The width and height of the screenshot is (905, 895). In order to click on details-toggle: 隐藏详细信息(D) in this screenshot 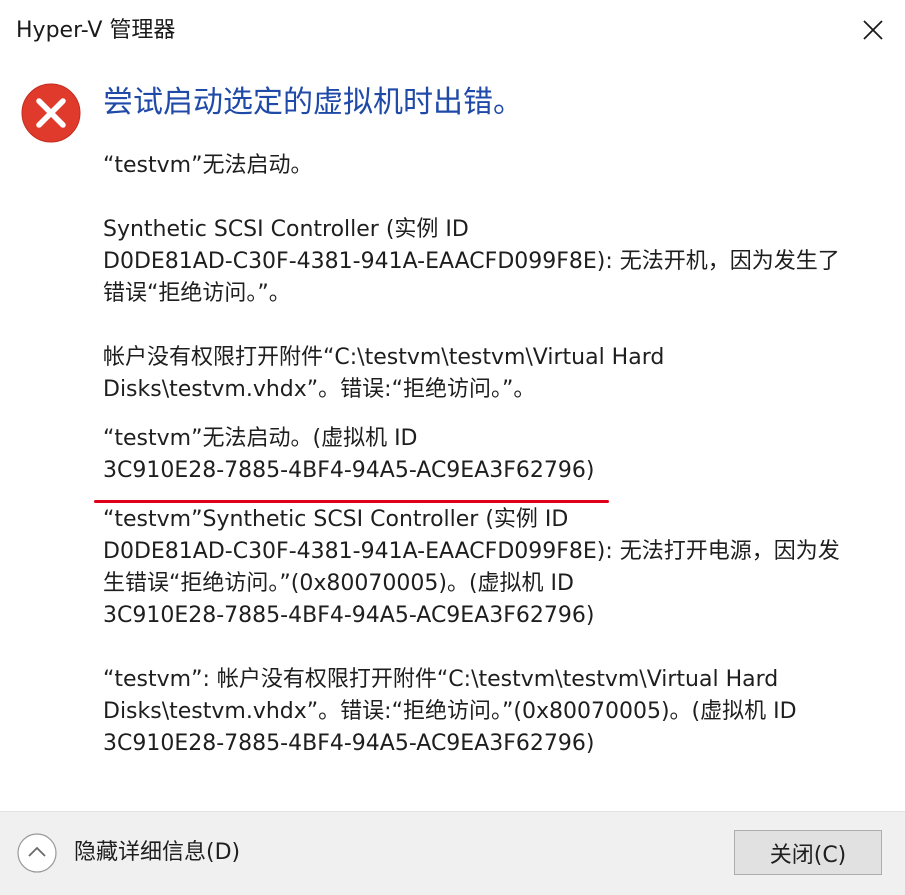, I will do `click(157, 853)`.